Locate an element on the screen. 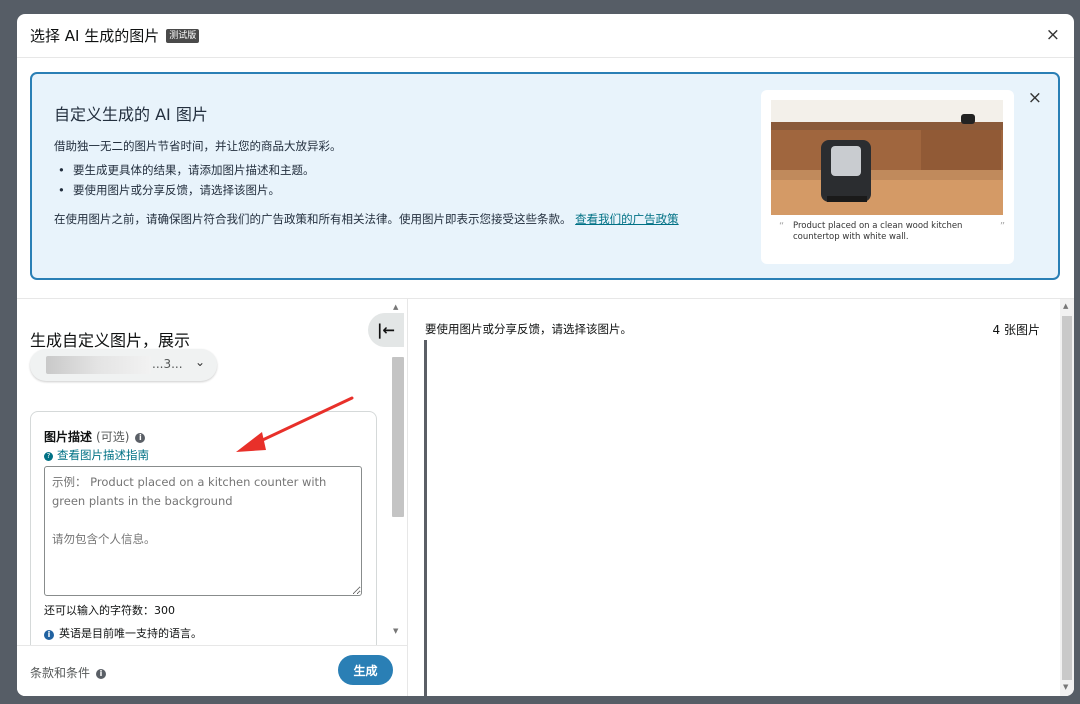 Image resolution: width=1080 pixels, height=704 pixels. policy-link: 查看我们的广告政策 is located at coordinates (627, 219).